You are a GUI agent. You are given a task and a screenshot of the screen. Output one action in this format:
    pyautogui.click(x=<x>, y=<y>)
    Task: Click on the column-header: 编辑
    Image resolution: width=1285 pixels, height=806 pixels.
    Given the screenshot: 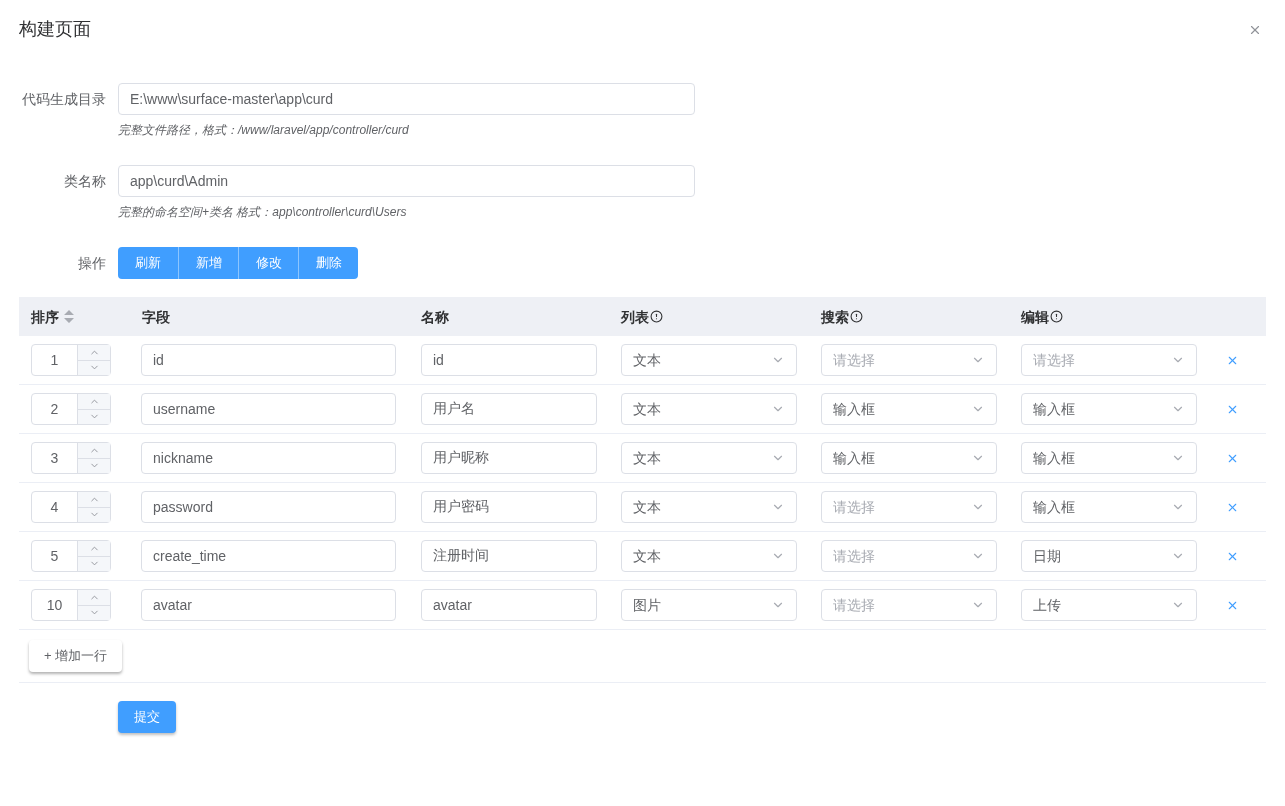 What is the action you would take?
    pyautogui.click(x=1035, y=317)
    